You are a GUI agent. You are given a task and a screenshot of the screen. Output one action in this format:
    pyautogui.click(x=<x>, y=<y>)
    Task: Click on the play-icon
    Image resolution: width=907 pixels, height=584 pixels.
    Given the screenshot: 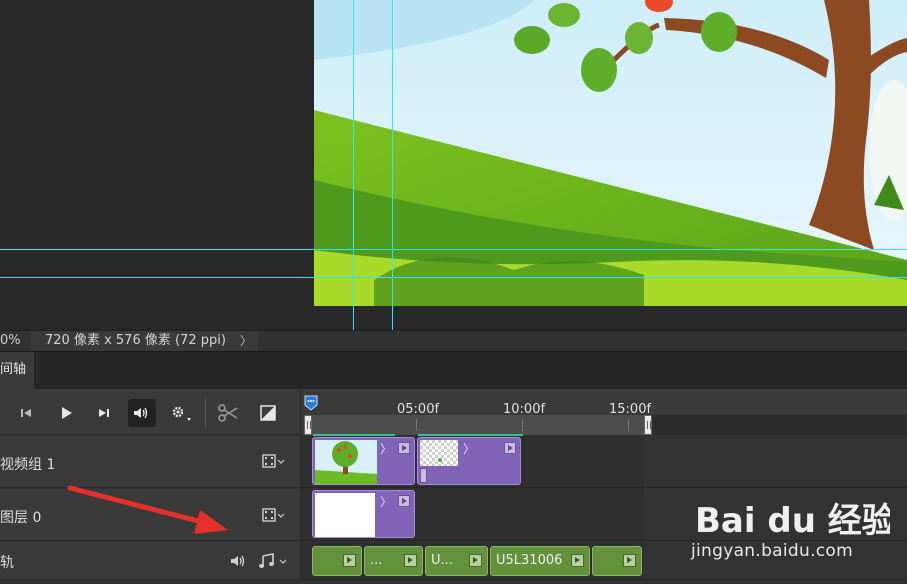 What is the action you would take?
    pyautogui.click(x=67, y=413)
    